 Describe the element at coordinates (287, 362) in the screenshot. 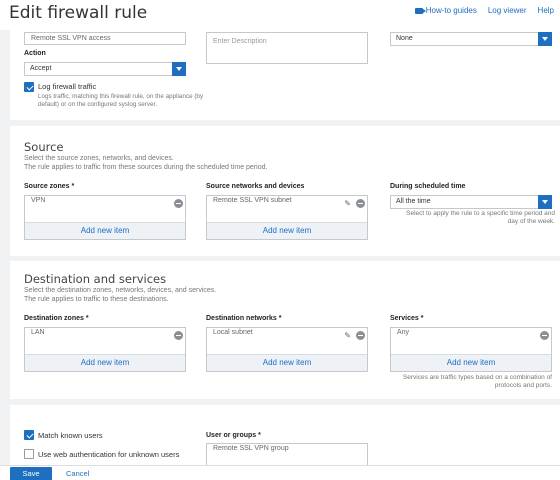

I see `add-destination-network-button: Add new item` at that location.